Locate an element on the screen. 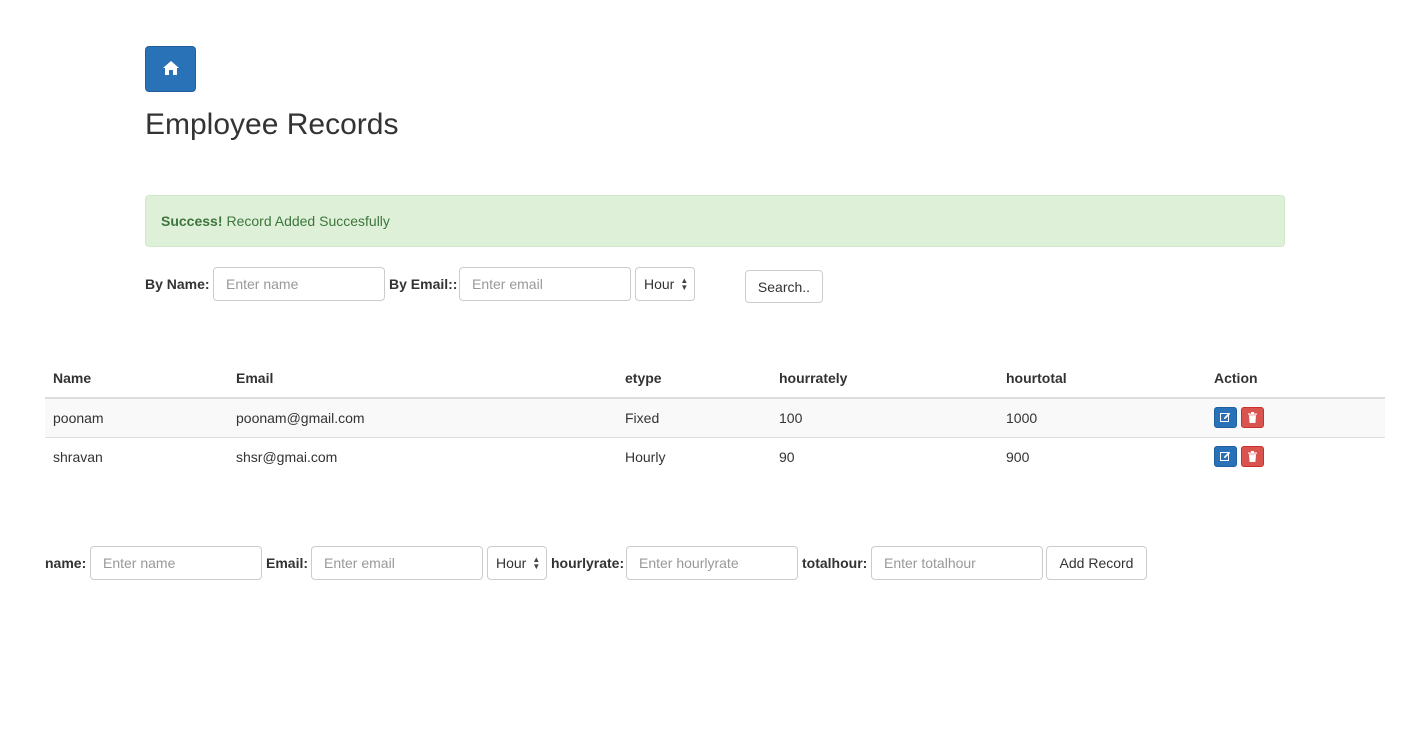 The height and width of the screenshot is (748, 1425). add-type-select: Hour ▲ ▼ is located at coordinates (517, 563).